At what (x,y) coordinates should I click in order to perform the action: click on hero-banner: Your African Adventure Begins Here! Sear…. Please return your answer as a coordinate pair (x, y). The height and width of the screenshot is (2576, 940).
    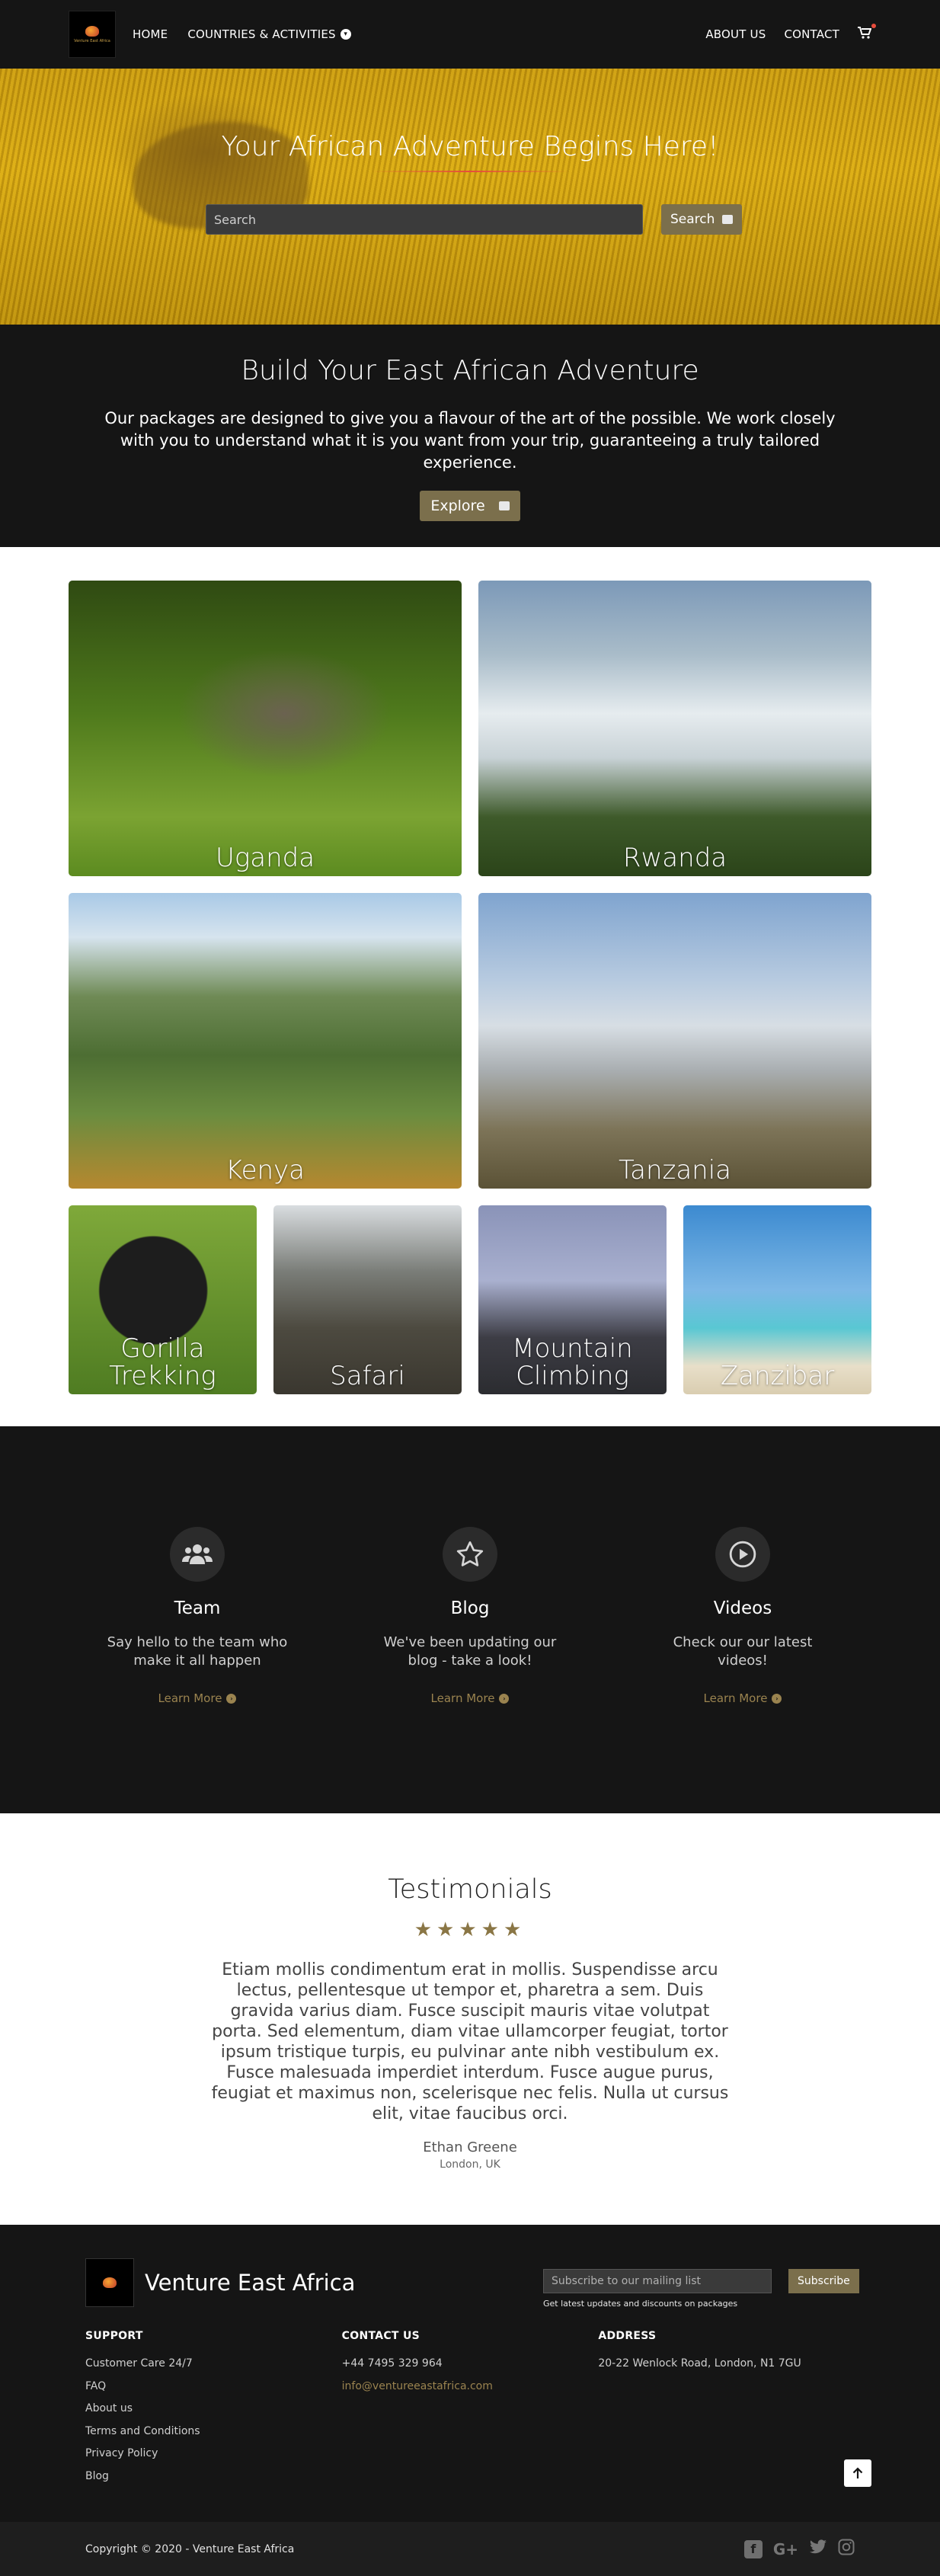
    Looking at the image, I should click on (470, 197).